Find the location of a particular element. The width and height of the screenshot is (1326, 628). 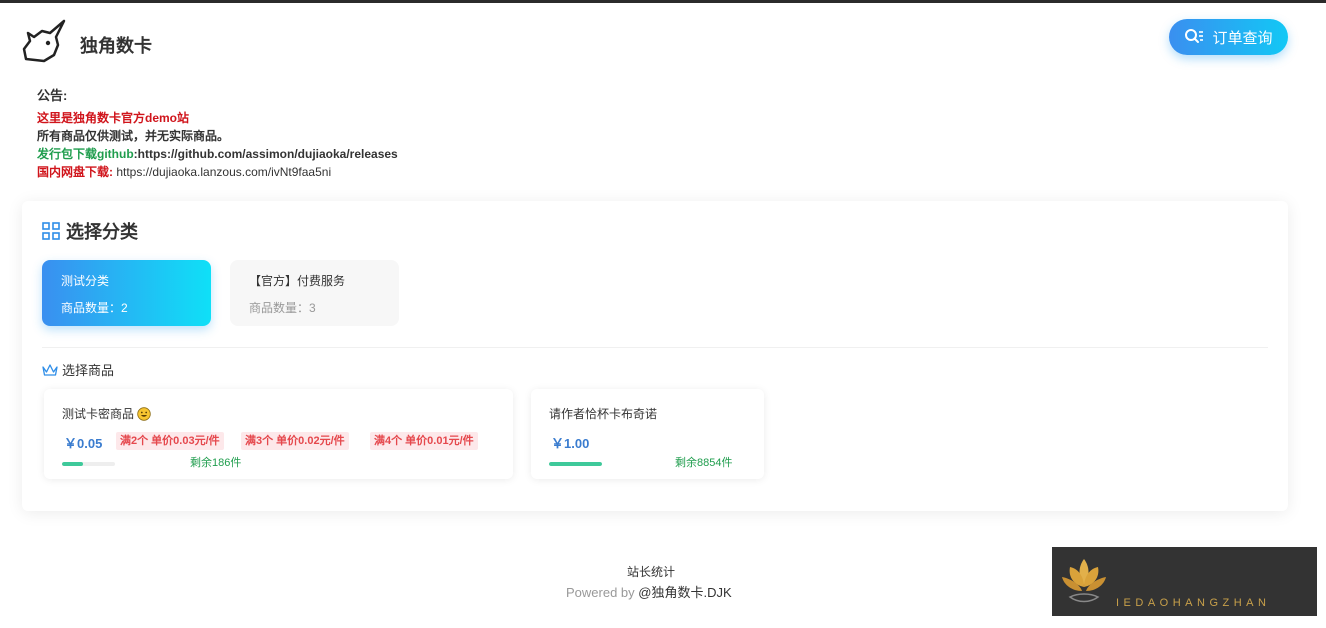

category-item-test: 测试分类 商品数量：2 is located at coordinates (126, 293).